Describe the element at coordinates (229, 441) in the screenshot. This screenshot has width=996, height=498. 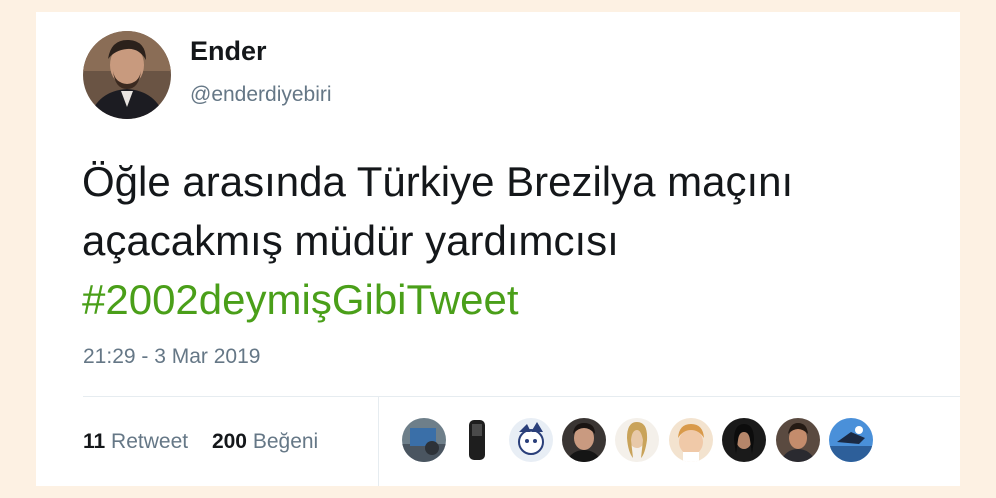
I see `like-count: 200` at that location.